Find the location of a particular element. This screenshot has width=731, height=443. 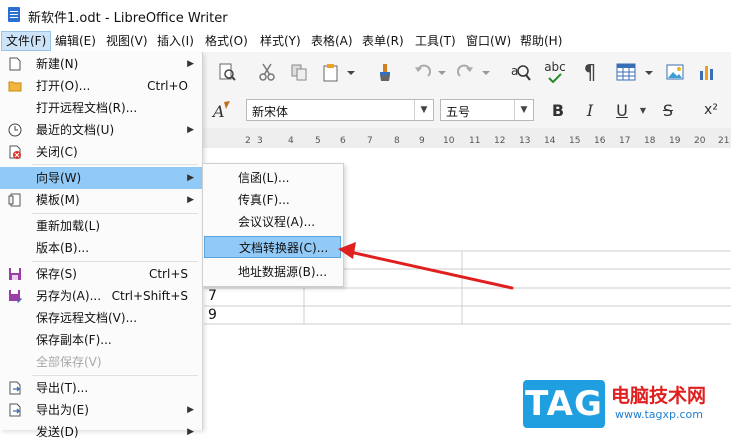

watermark-url: www.tagxp.com is located at coordinates (659, 414).